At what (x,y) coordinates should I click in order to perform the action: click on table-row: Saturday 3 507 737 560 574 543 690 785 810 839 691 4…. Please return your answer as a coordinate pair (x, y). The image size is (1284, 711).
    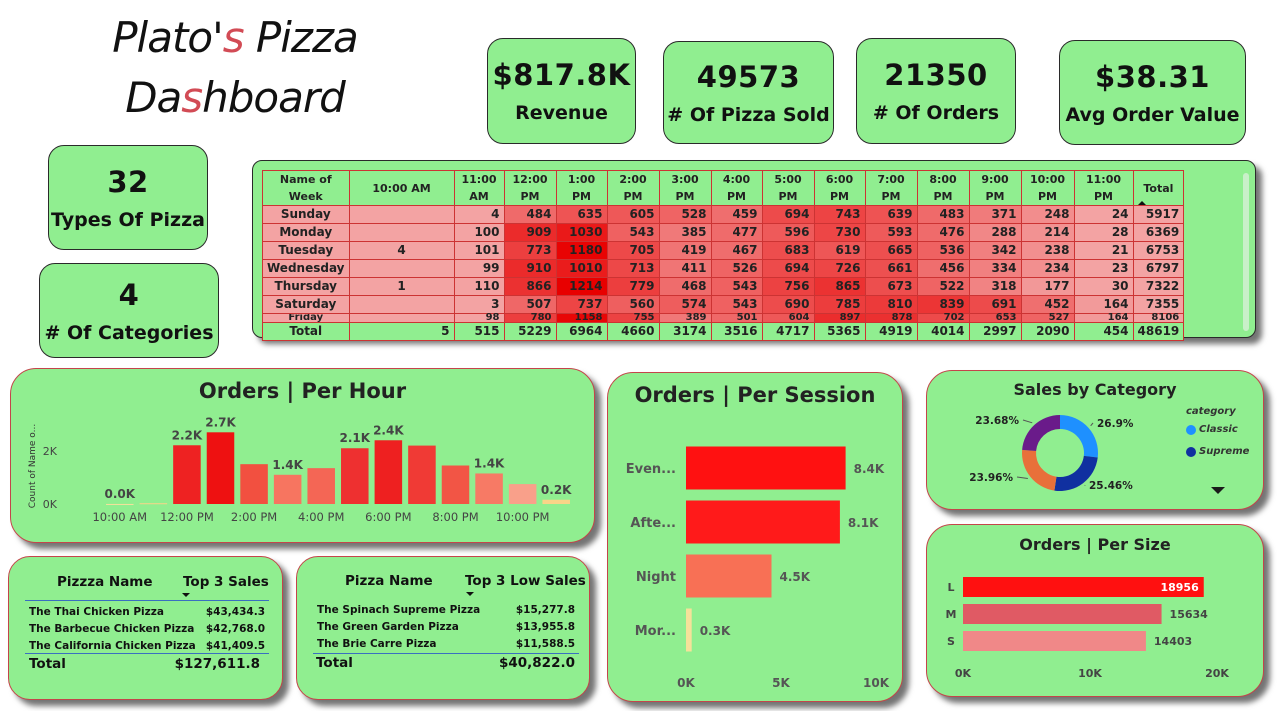
    Looking at the image, I should click on (723, 304).